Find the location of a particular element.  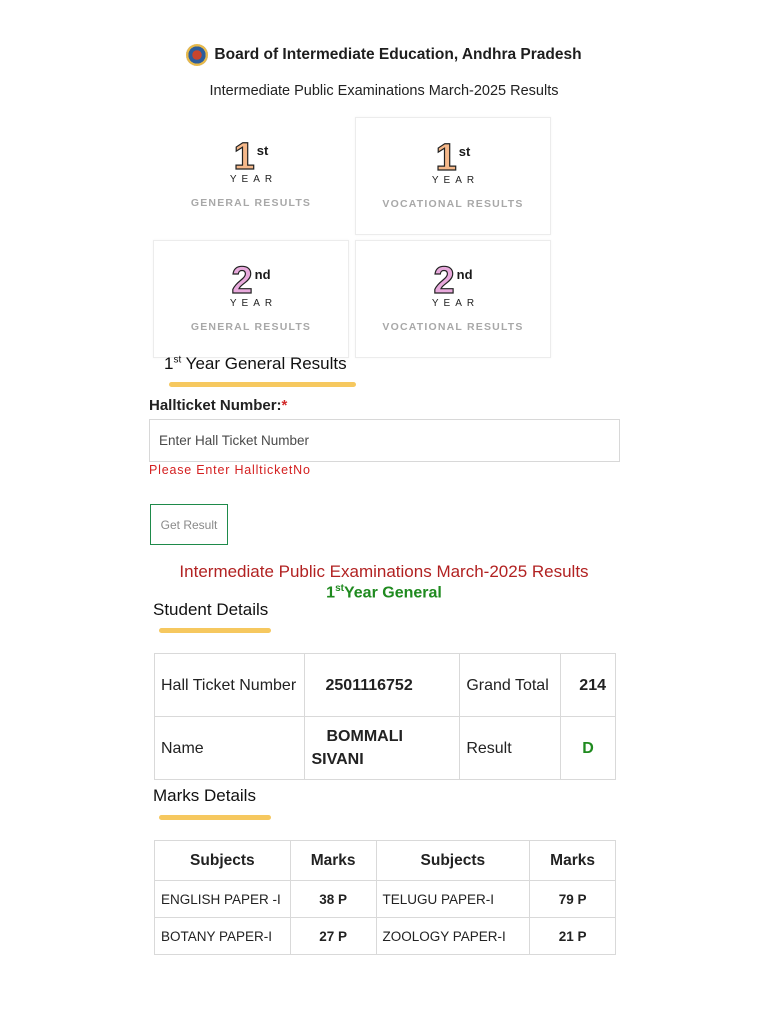

result-subtitle: 1stYear General is located at coordinates (384, 592).